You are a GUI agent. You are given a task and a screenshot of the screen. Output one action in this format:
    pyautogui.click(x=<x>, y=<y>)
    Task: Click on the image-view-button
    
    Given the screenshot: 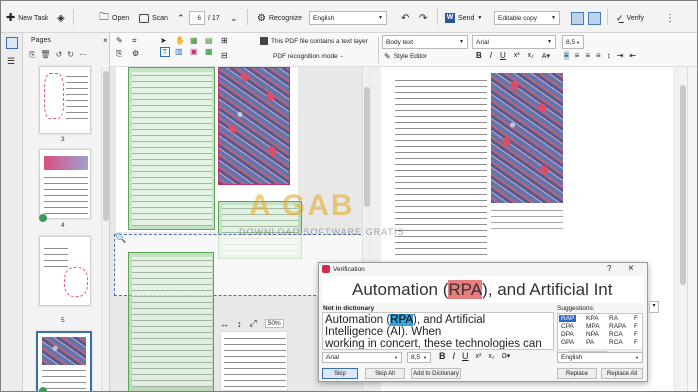 What is the action you would take?
    pyautogui.click(x=577, y=18)
    